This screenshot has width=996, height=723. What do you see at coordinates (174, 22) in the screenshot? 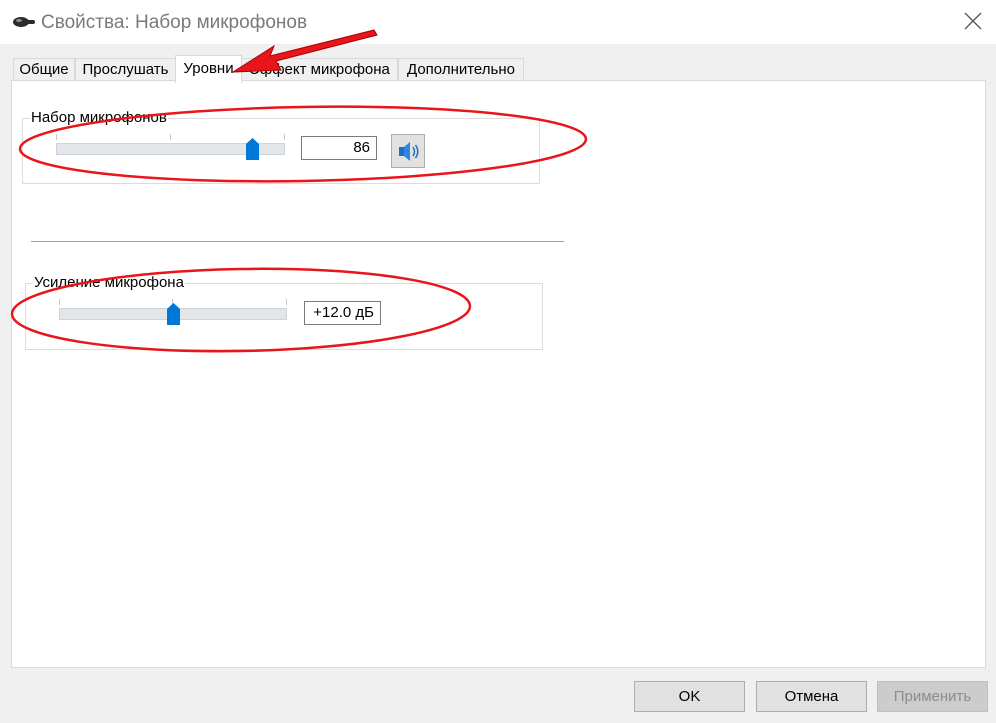
I see `window-title: Свойства: Набор микрофонов` at bounding box center [174, 22].